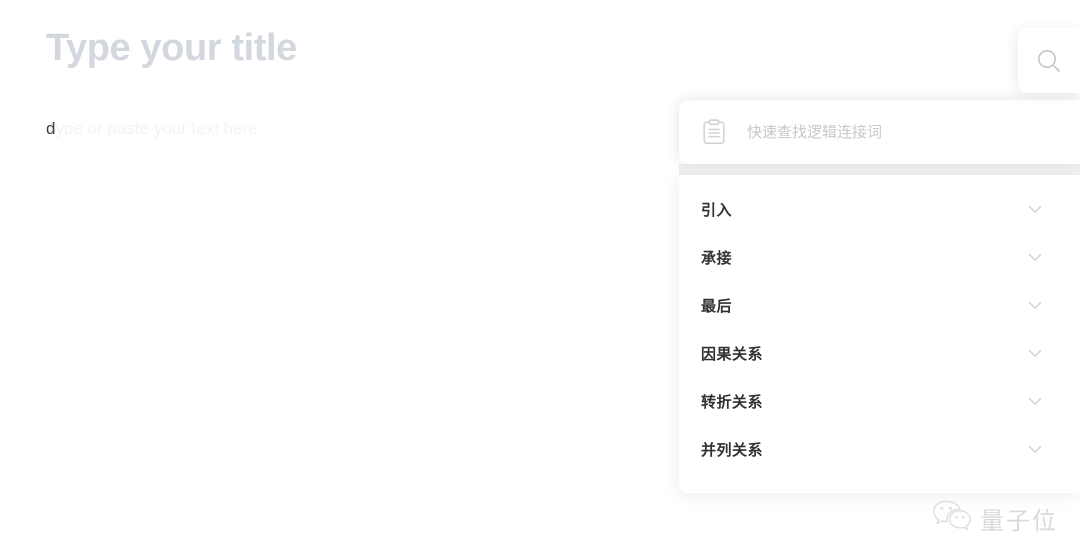 The width and height of the screenshot is (1080, 556). I want to click on list-item: 转折关系, so click(879, 401).